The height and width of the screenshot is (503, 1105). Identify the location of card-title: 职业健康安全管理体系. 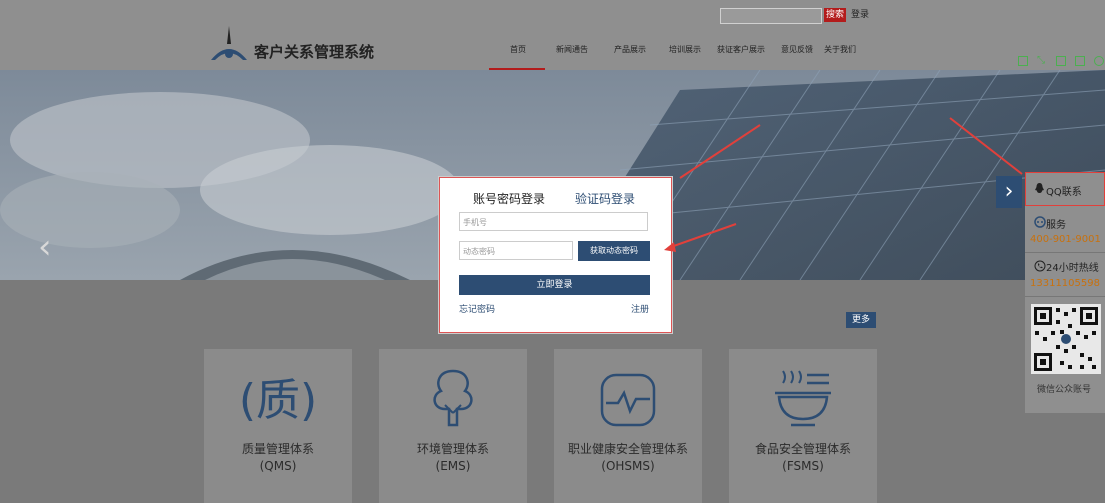
(627, 449).